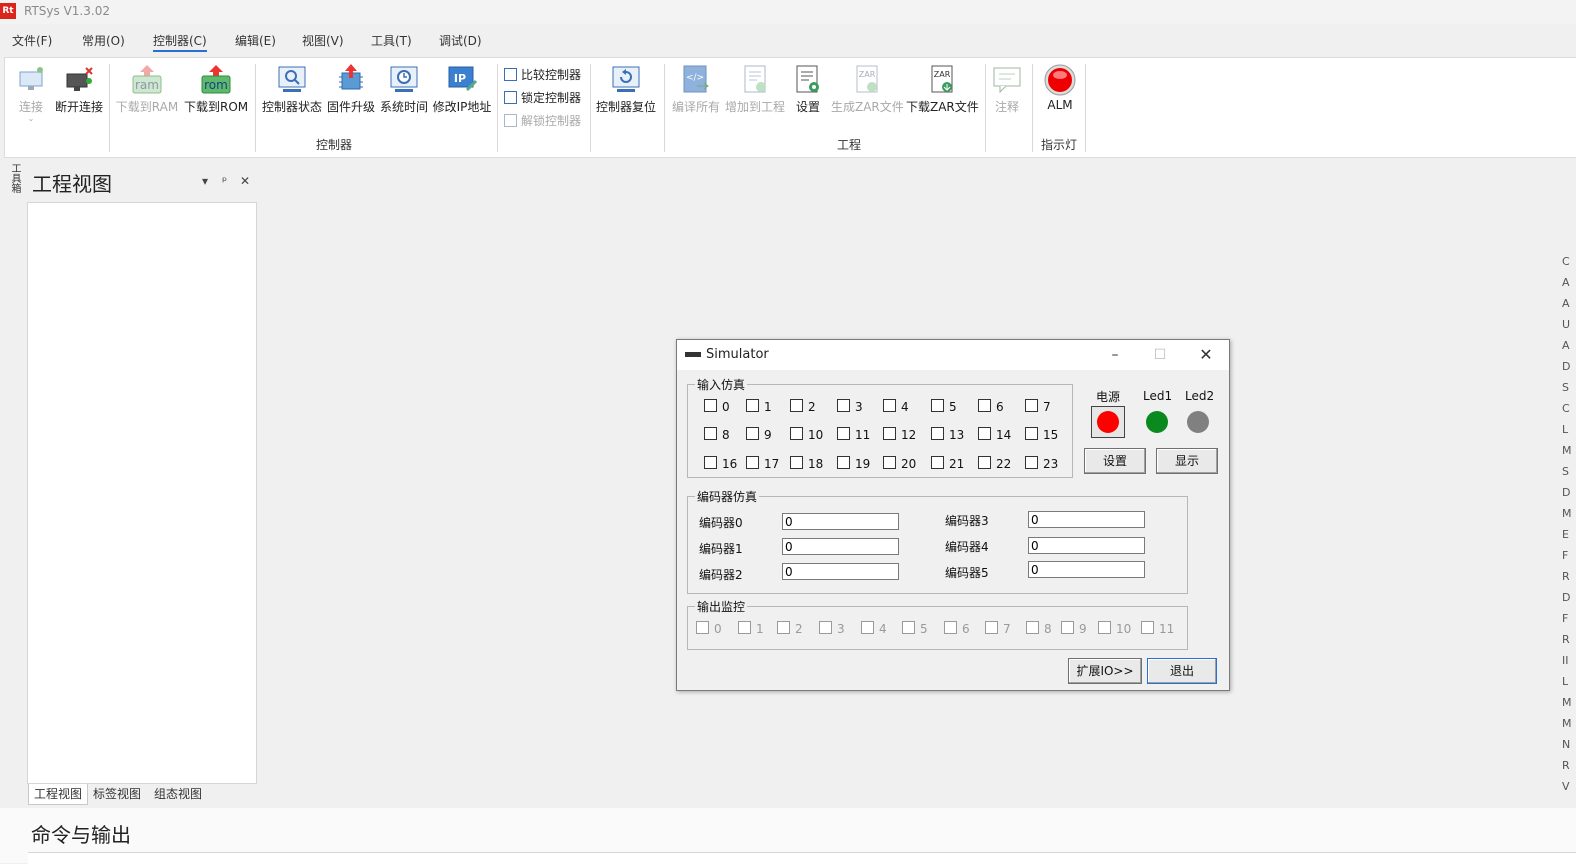 This screenshot has height=864, width=1576. Describe the element at coordinates (245, 181) in the screenshot. I see `pane-close-icon: ✕` at that location.